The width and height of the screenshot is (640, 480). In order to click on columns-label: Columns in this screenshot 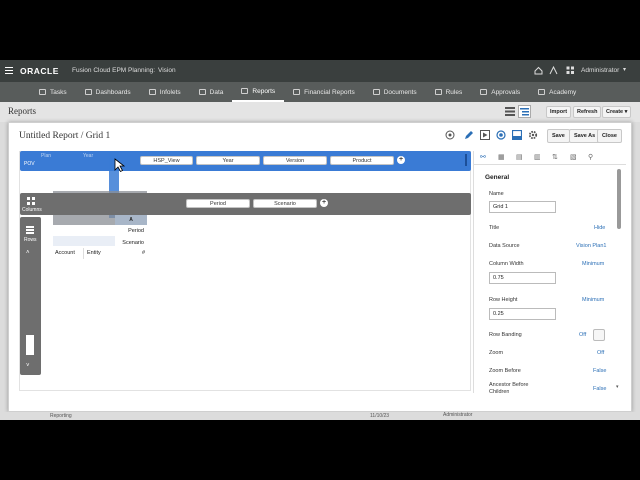, I will do `click(32, 210)`.